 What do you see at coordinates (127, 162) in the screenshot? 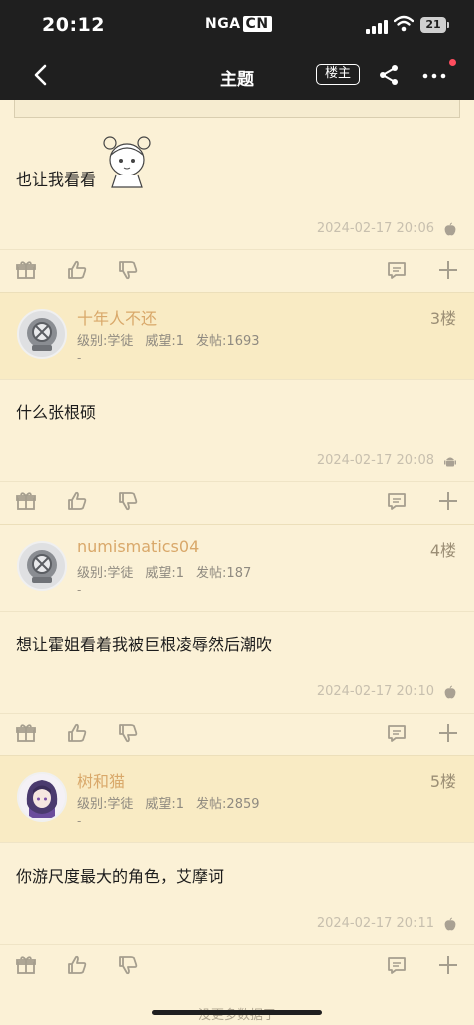
I see `sticker-image` at bounding box center [127, 162].